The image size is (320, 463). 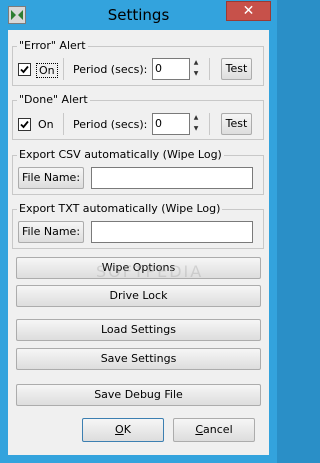 What do you see at coordinates (138, 296) in the screenshot?
I see `drive-lock-button: Drive Lock` at bounding box center [138, 296].